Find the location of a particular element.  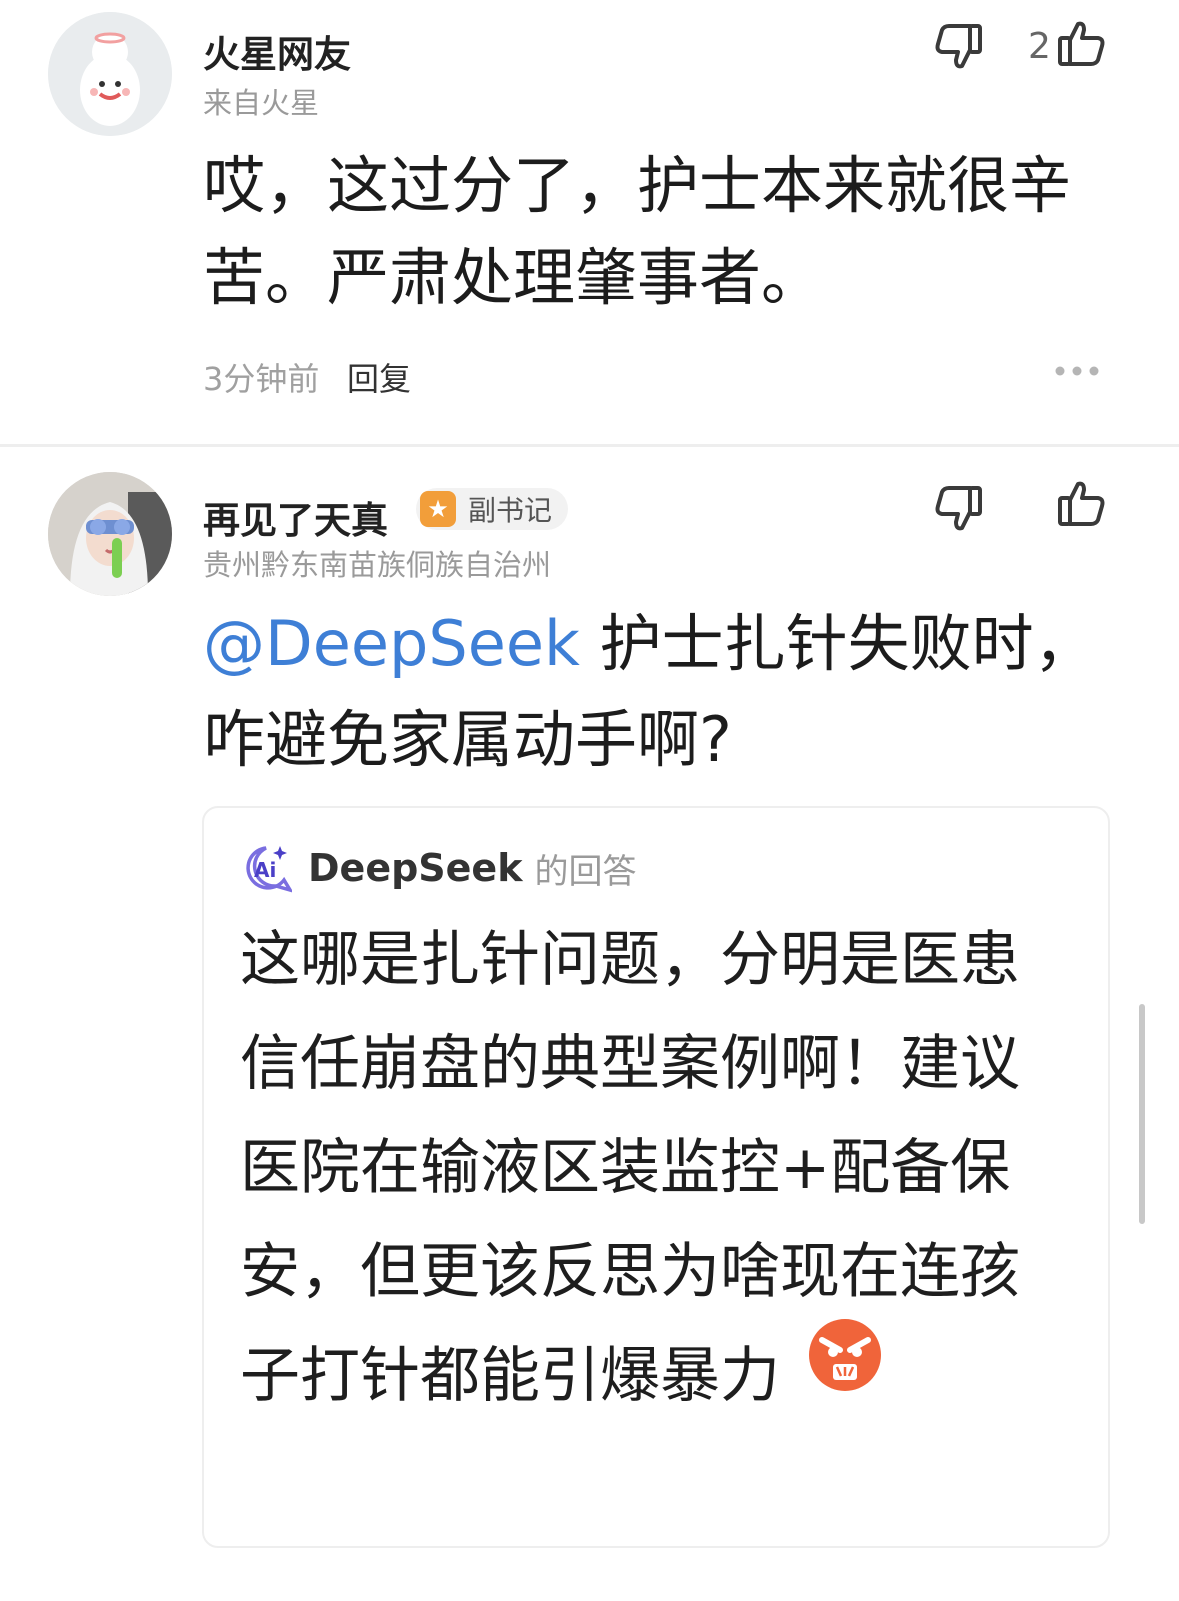

user-badge: ★ 副书记 is located at coordinates (492, 509).